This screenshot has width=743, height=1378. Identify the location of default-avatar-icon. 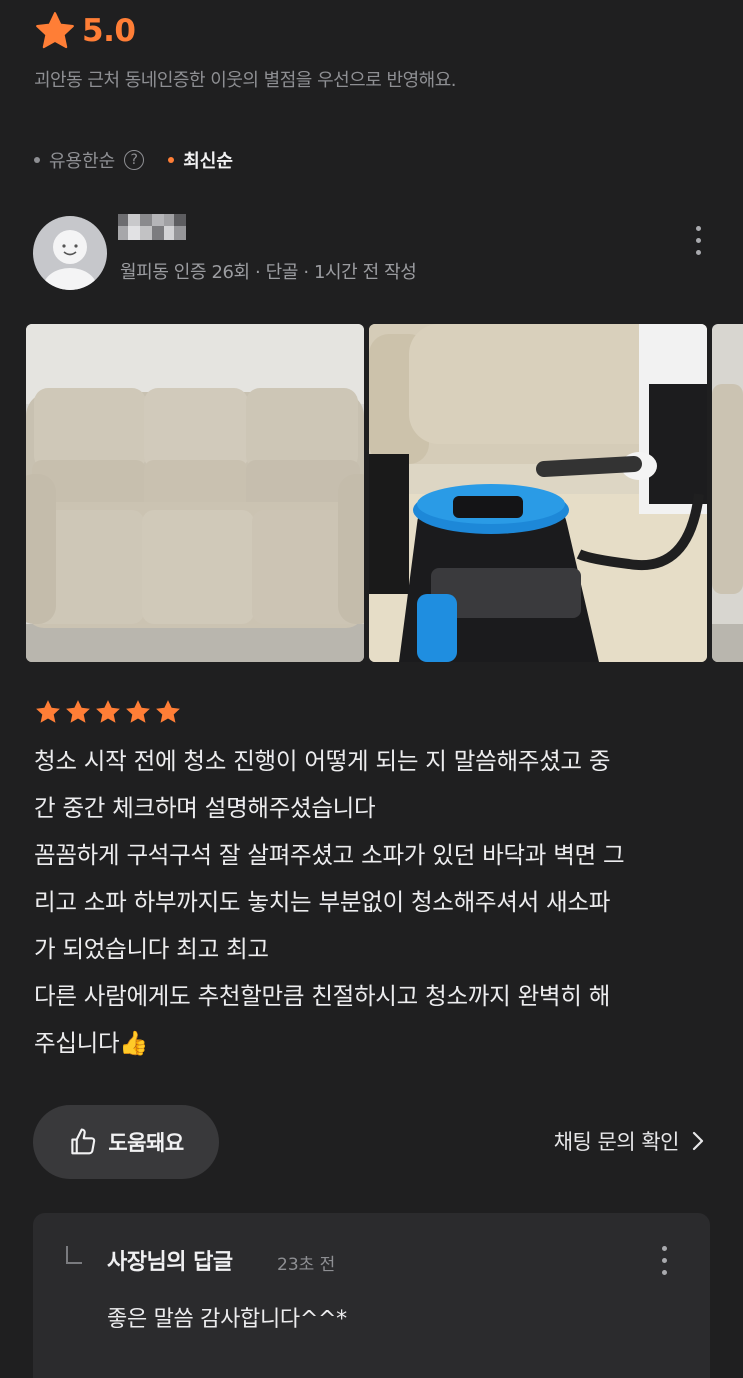
(70, 260).